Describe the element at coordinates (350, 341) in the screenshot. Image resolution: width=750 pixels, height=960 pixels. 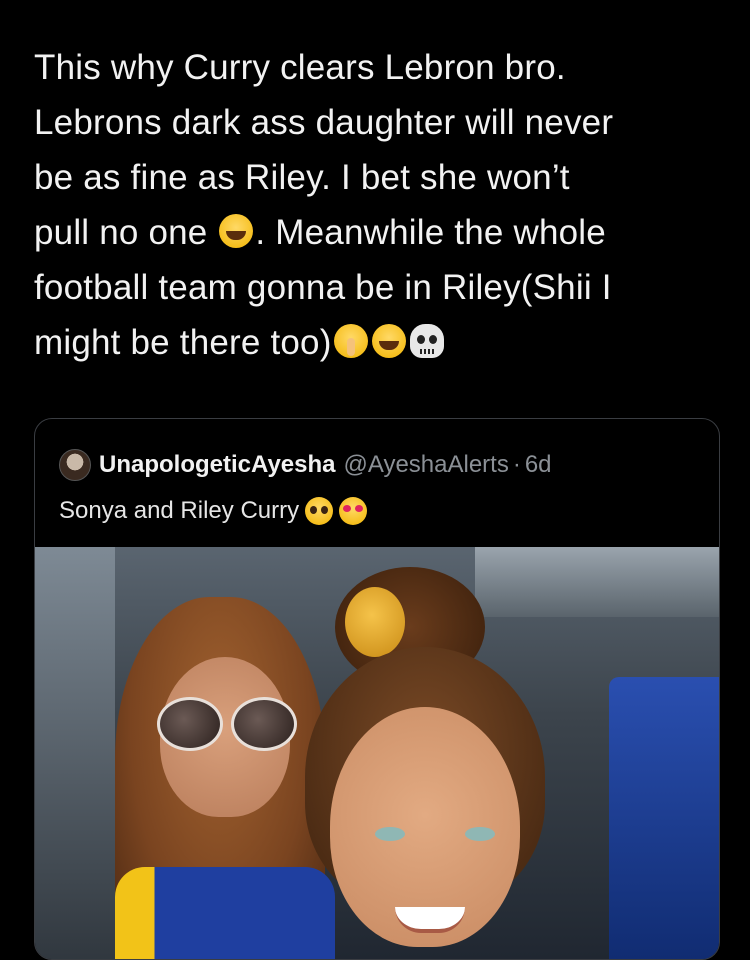
I see `shushing-face-icon` at that location.